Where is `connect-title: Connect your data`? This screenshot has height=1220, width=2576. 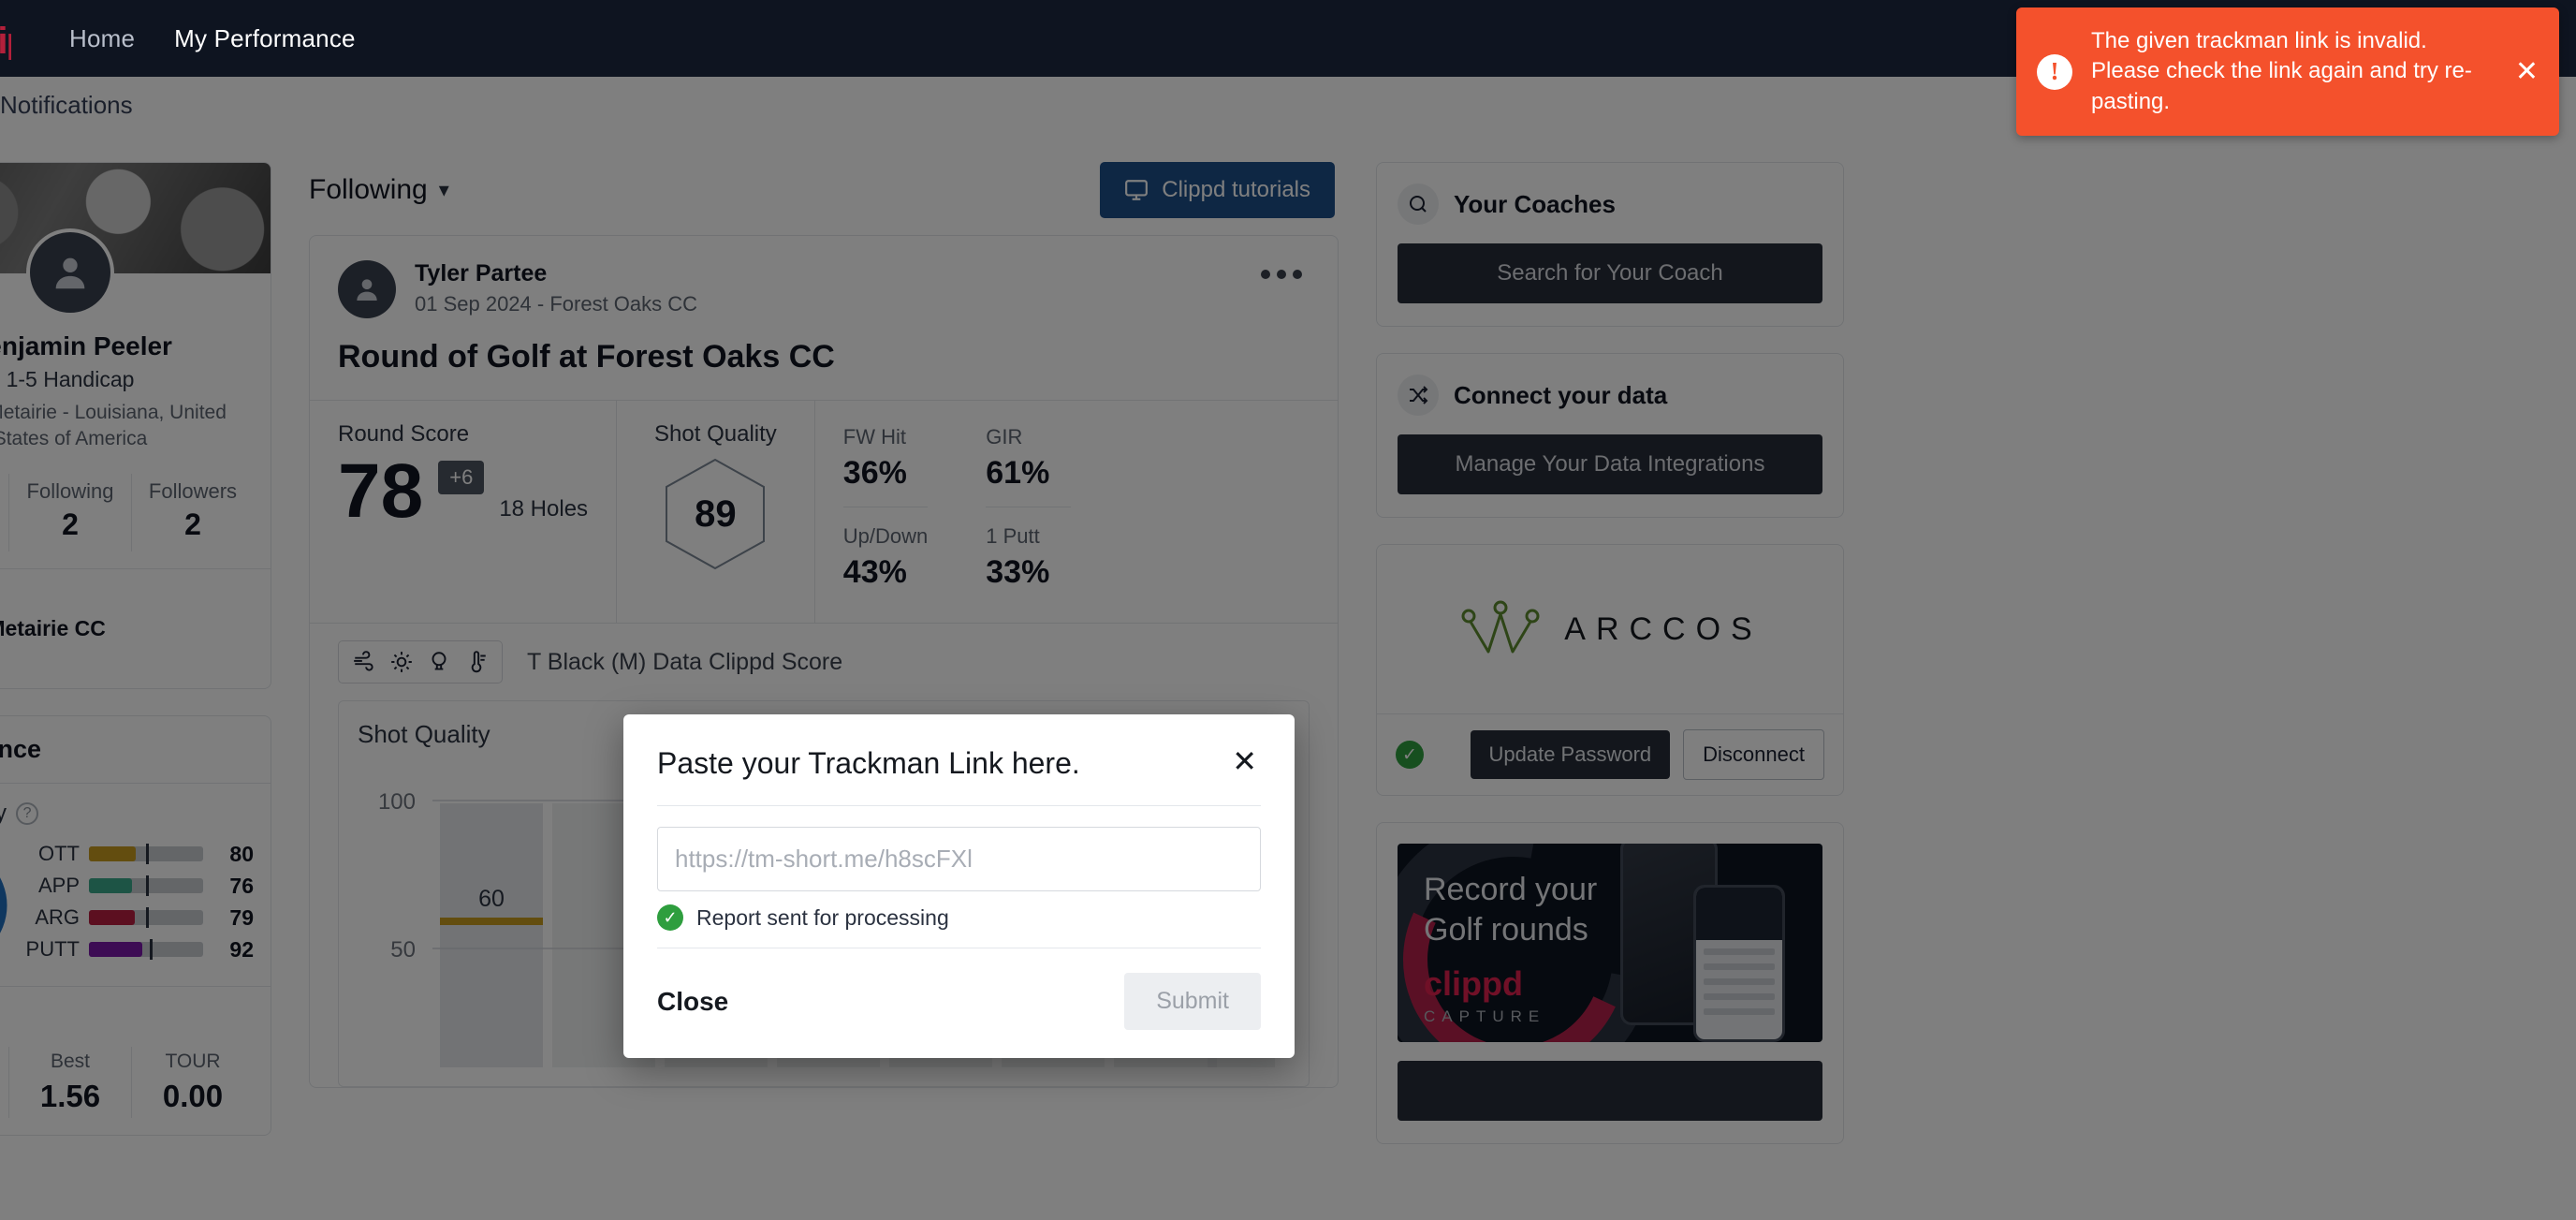 connect-title: Connect your data is located at coordinates (1561, 394).